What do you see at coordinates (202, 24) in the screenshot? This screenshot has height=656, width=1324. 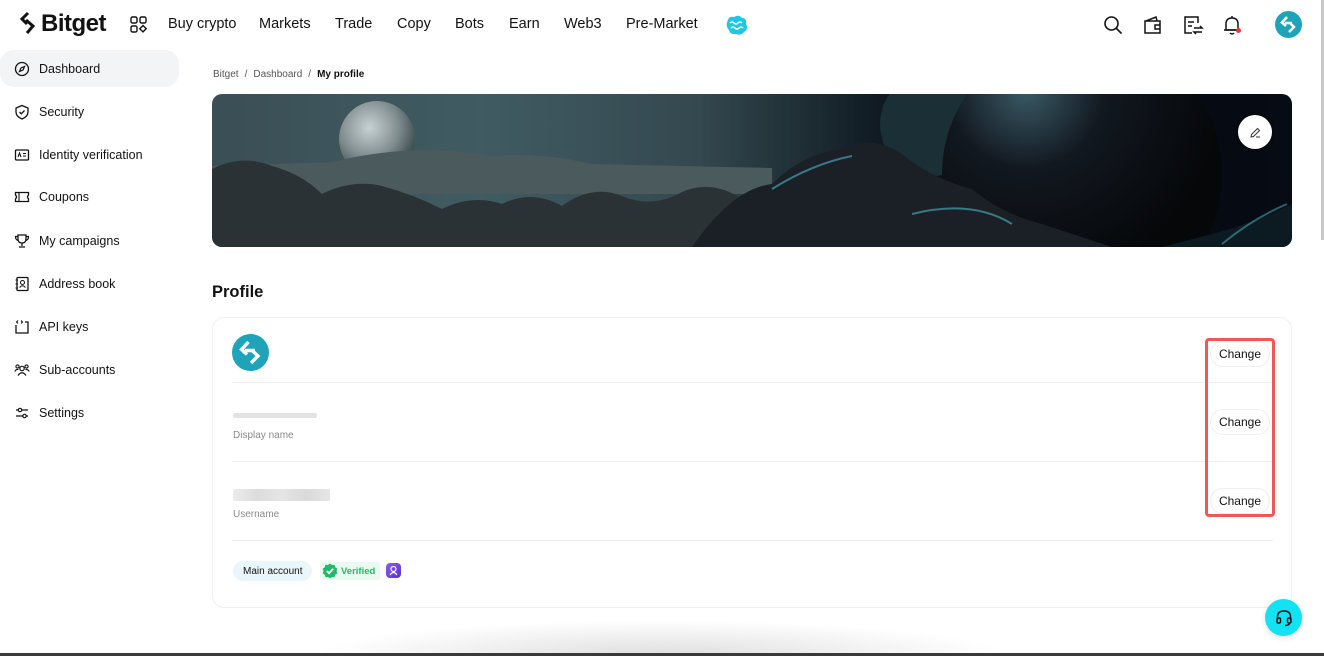 I see `nav-buy-crypto: Buy crypto` at bounding box center [202, 24].